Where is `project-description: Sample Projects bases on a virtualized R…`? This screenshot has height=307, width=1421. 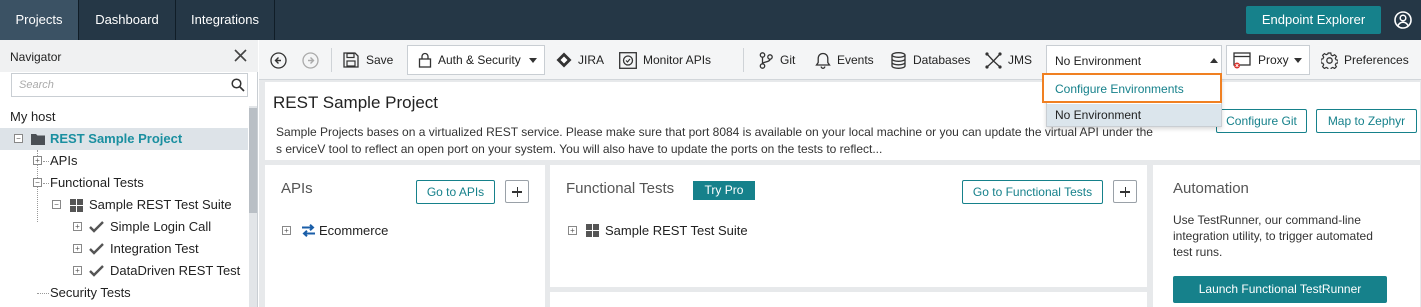 project-description: Sample Projects bases on a virtualized R… is located at coordinates (714, 140).